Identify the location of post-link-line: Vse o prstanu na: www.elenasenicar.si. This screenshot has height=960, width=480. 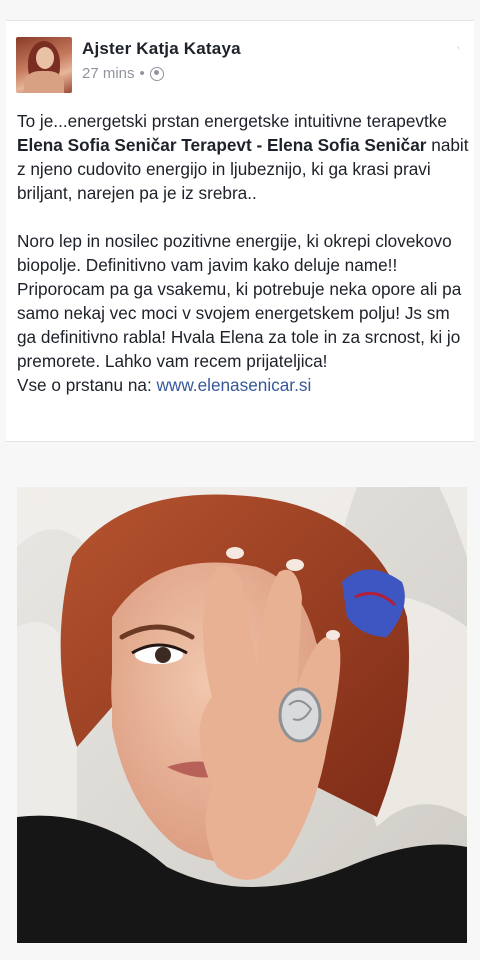
(243, 385).